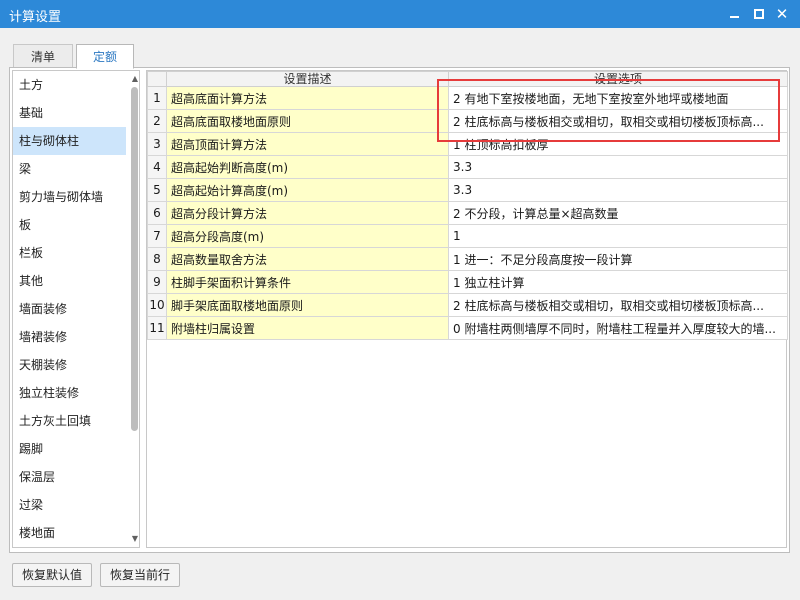 The image size is (800, 600). Describe the element at coordinates (69, 281) in the screenshot. I see `category-item: 其他` at that location.